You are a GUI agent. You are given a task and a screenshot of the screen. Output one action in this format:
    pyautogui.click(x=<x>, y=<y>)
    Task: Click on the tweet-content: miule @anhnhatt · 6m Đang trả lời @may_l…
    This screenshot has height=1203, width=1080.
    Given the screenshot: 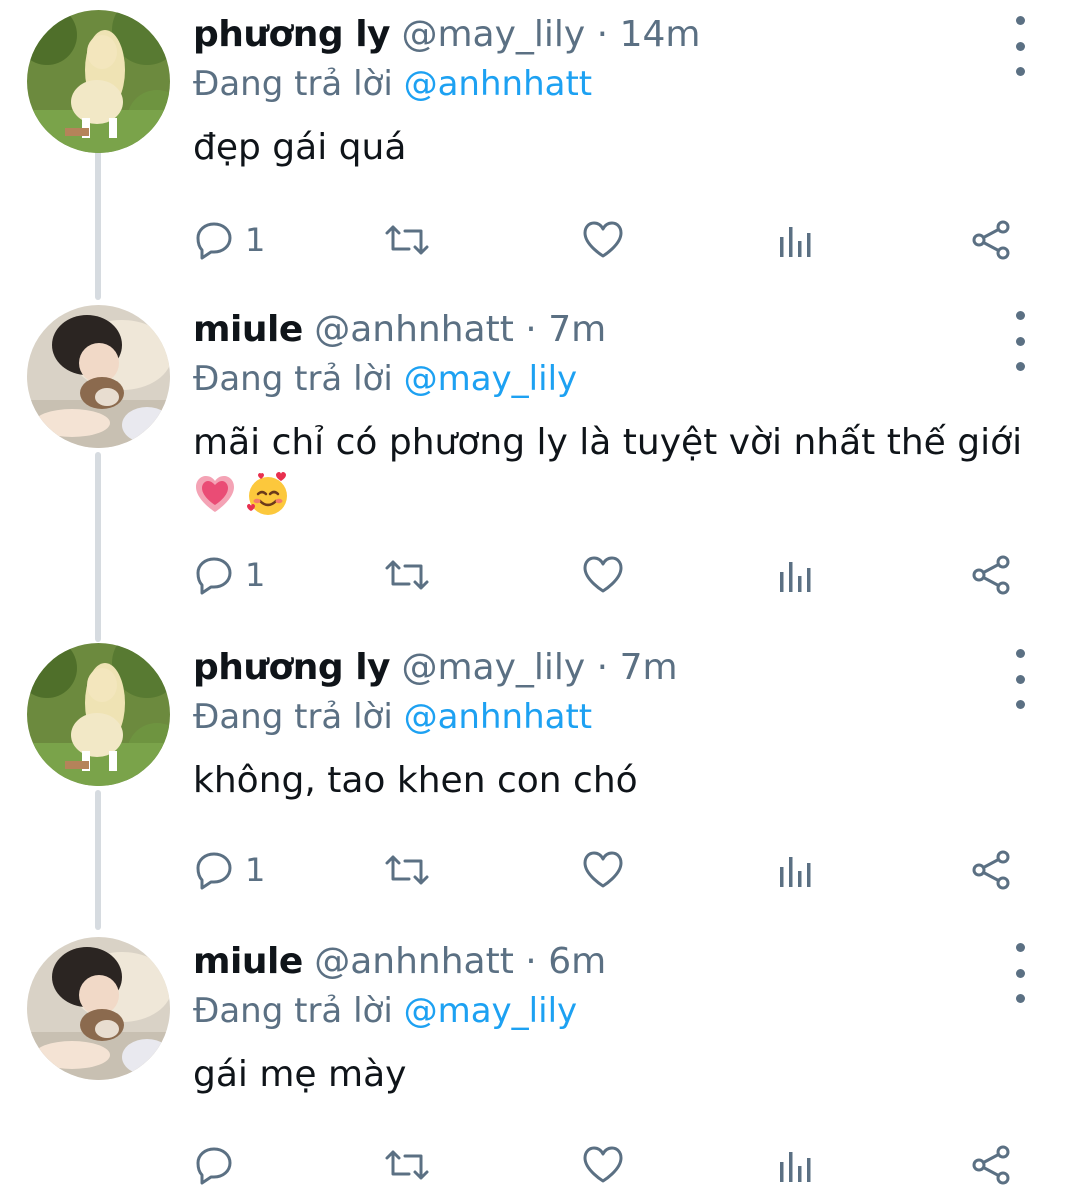 What is the action you would take?
    pyautogui.click(x=626, y=1018)
    